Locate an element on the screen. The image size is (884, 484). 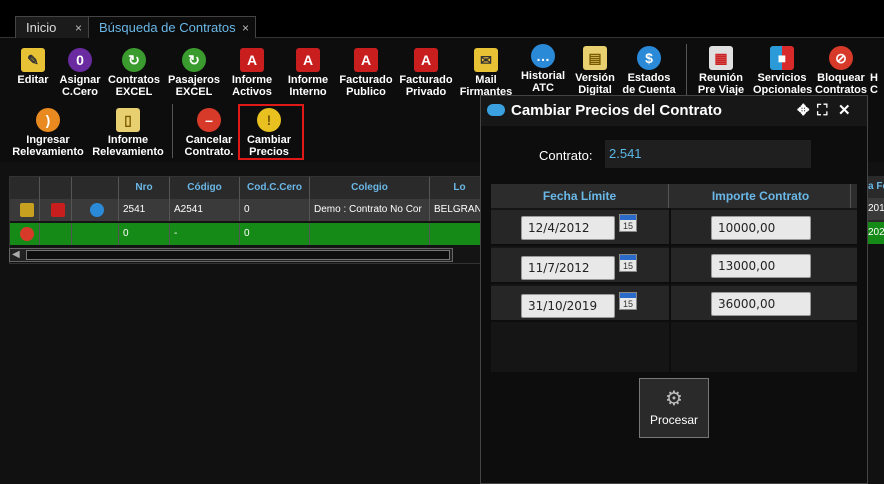
importe-contrato-input: 36000,00 is located at coordinates (761, 304).